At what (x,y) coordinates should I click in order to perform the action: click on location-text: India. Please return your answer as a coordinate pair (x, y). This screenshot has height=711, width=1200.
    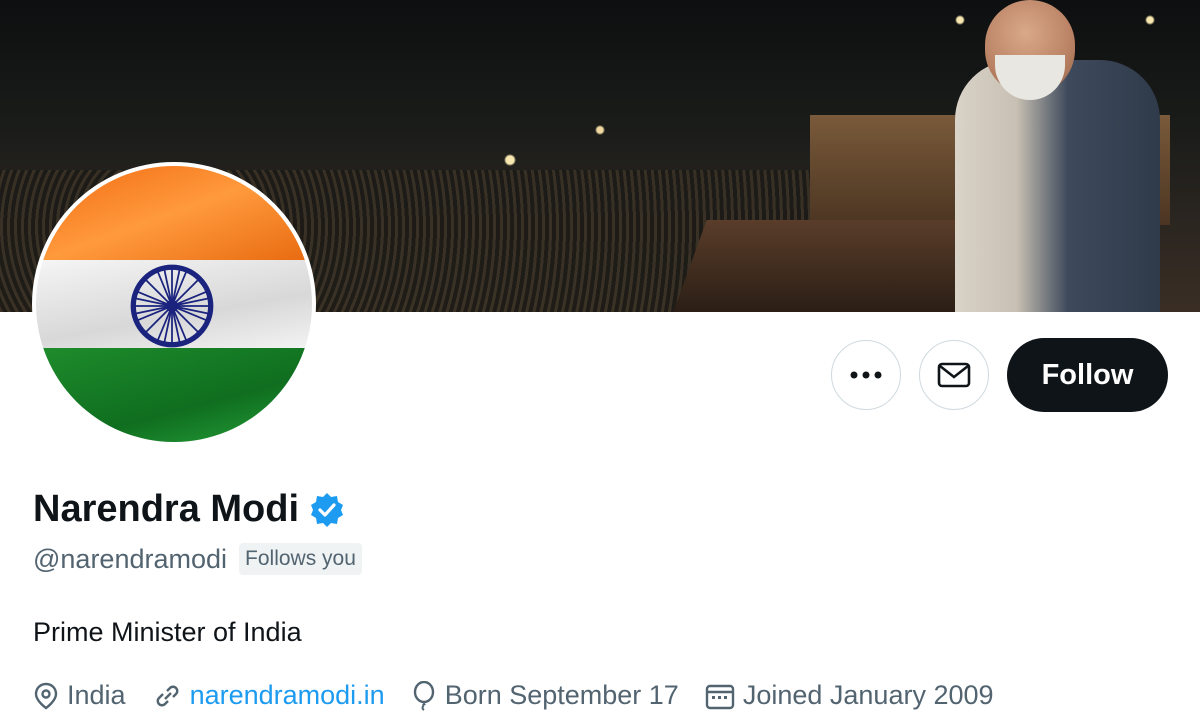
    Looking at the image, I should click on (96, 695).